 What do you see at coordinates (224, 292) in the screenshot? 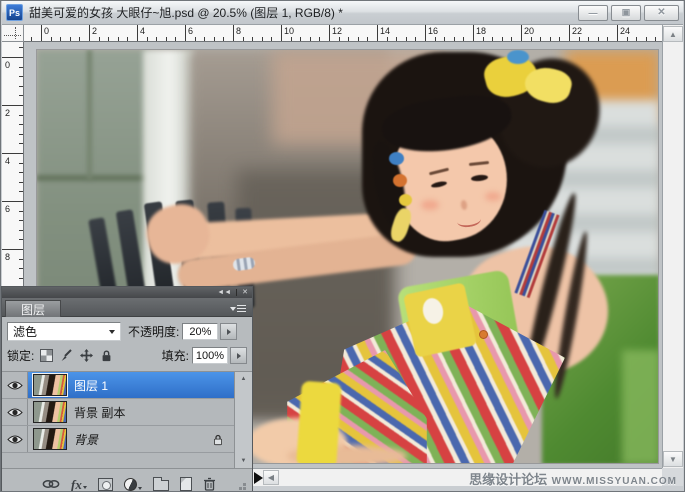
I see `collapse-panel-icon: ◄◄` at bounding box center [224, 292].